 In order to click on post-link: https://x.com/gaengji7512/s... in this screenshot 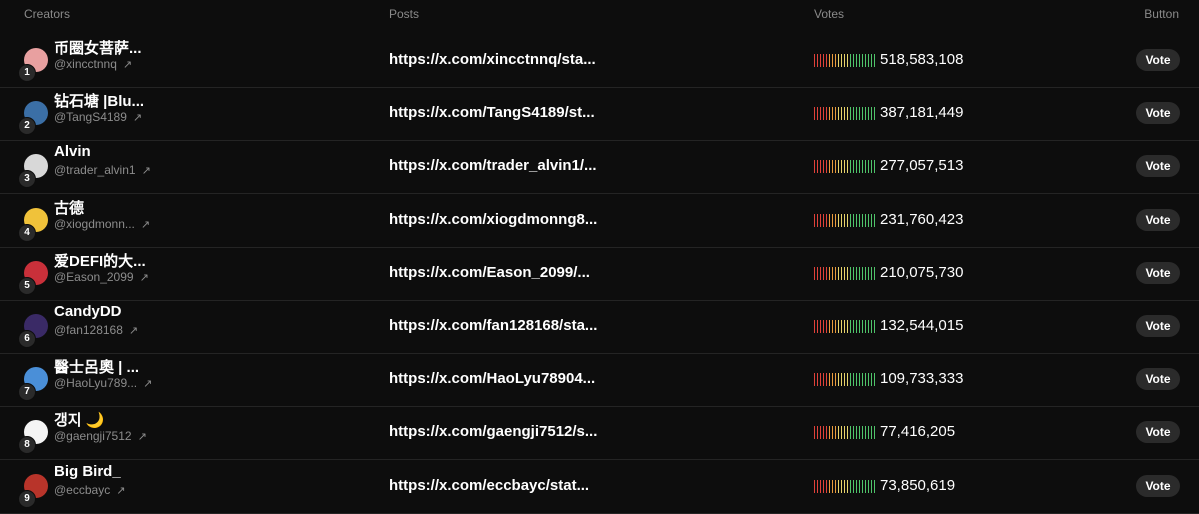, I will do `click(493, 431)`.